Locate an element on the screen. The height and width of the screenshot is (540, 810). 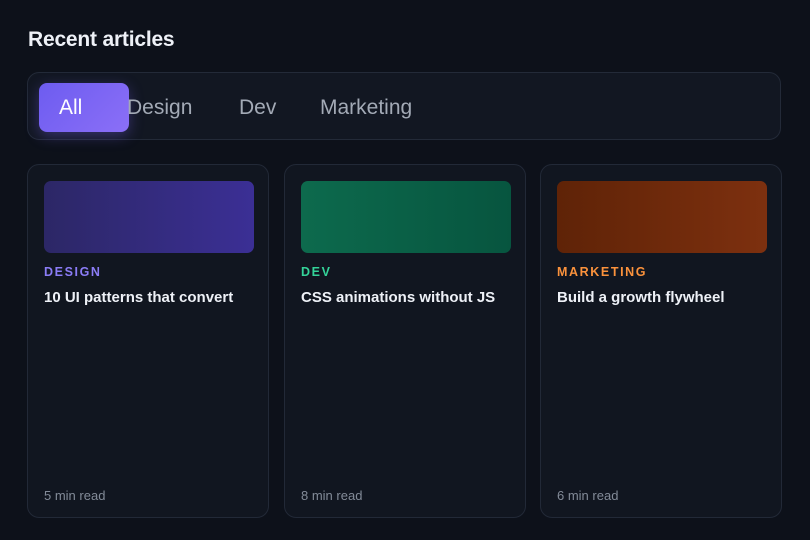
article-tag: DESIGN is located at coordinates (73, 272).